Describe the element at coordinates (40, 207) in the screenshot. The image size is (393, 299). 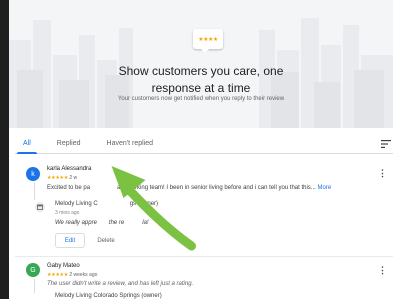
I see `store-icon` at that location.